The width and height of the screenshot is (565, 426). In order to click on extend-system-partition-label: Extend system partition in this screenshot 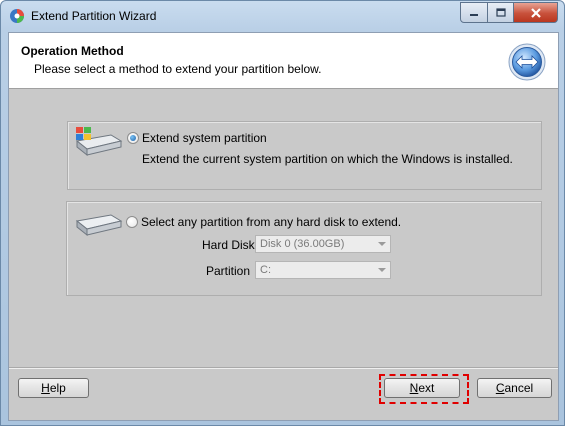, I will do `click(204, 138)`.